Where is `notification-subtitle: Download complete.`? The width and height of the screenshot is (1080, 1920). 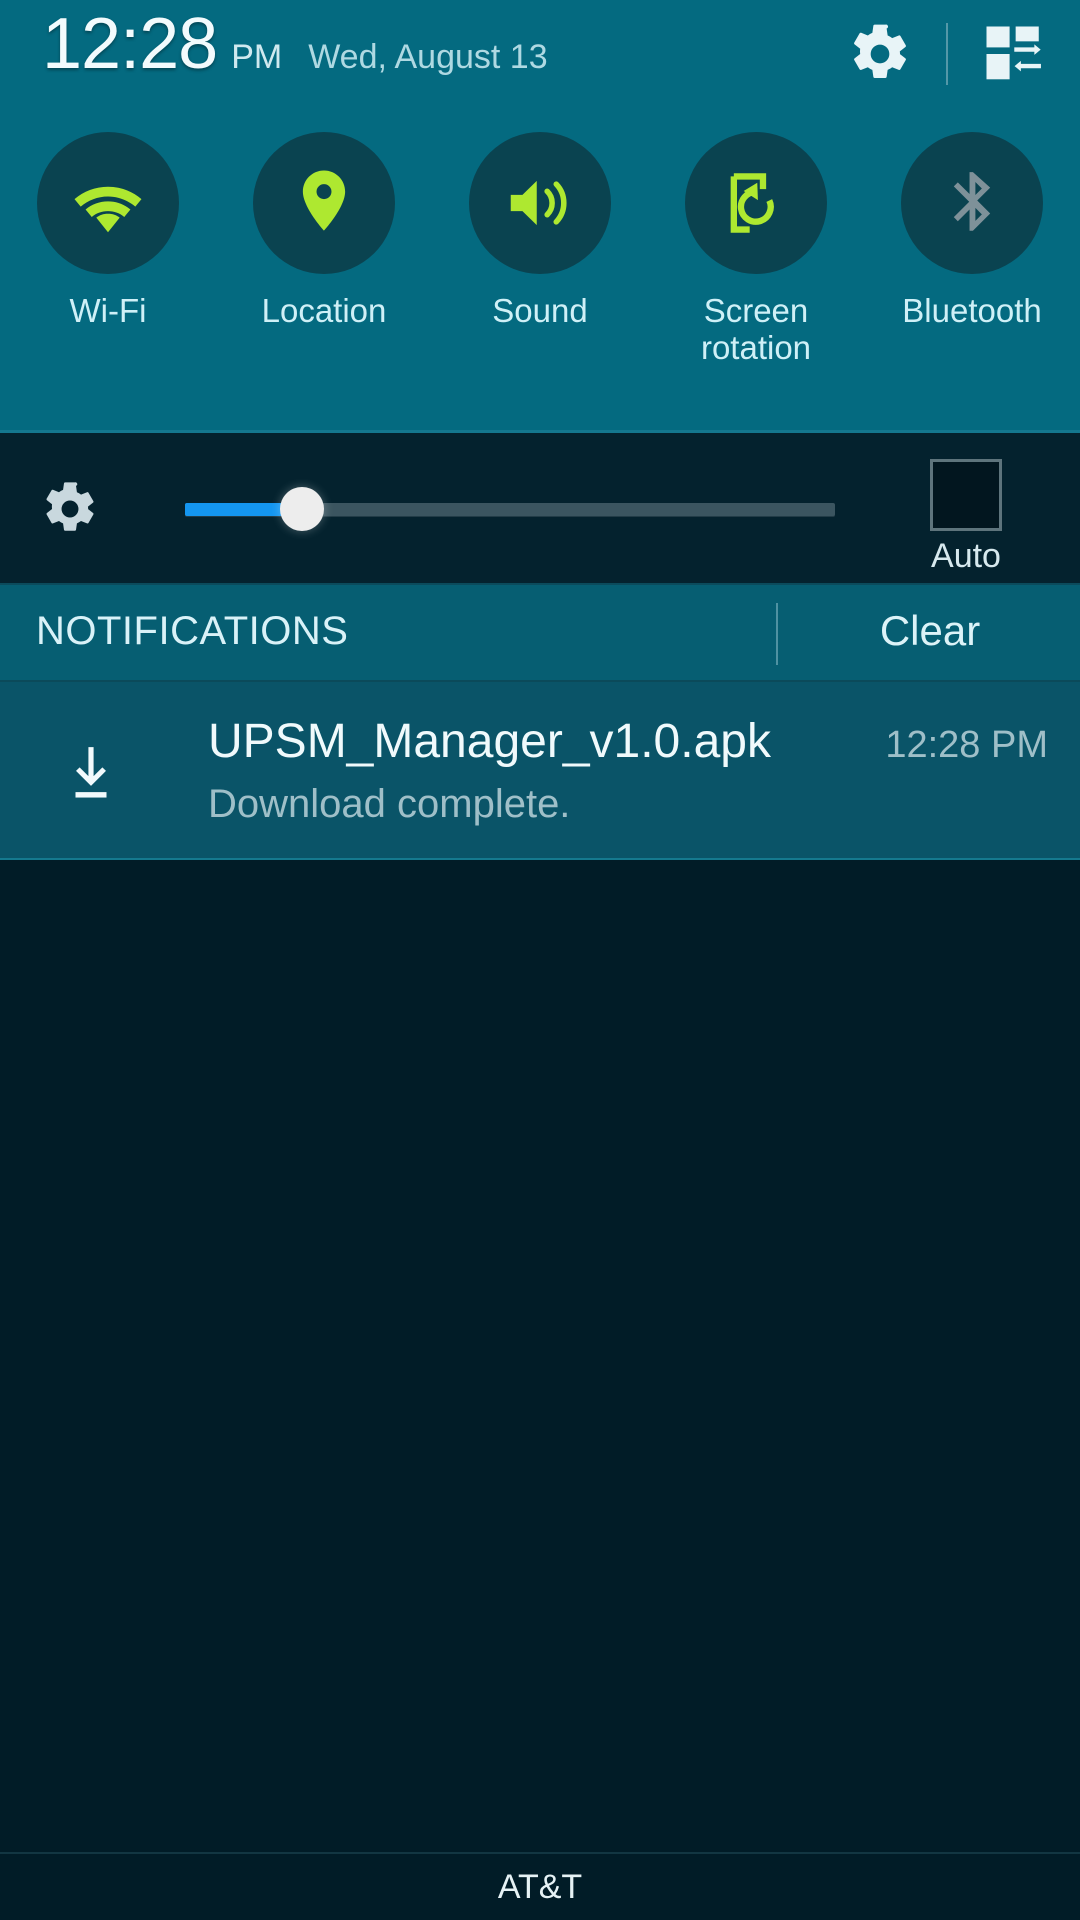
notification-subtitle: Download complete. is located at coordinates (389, 804).